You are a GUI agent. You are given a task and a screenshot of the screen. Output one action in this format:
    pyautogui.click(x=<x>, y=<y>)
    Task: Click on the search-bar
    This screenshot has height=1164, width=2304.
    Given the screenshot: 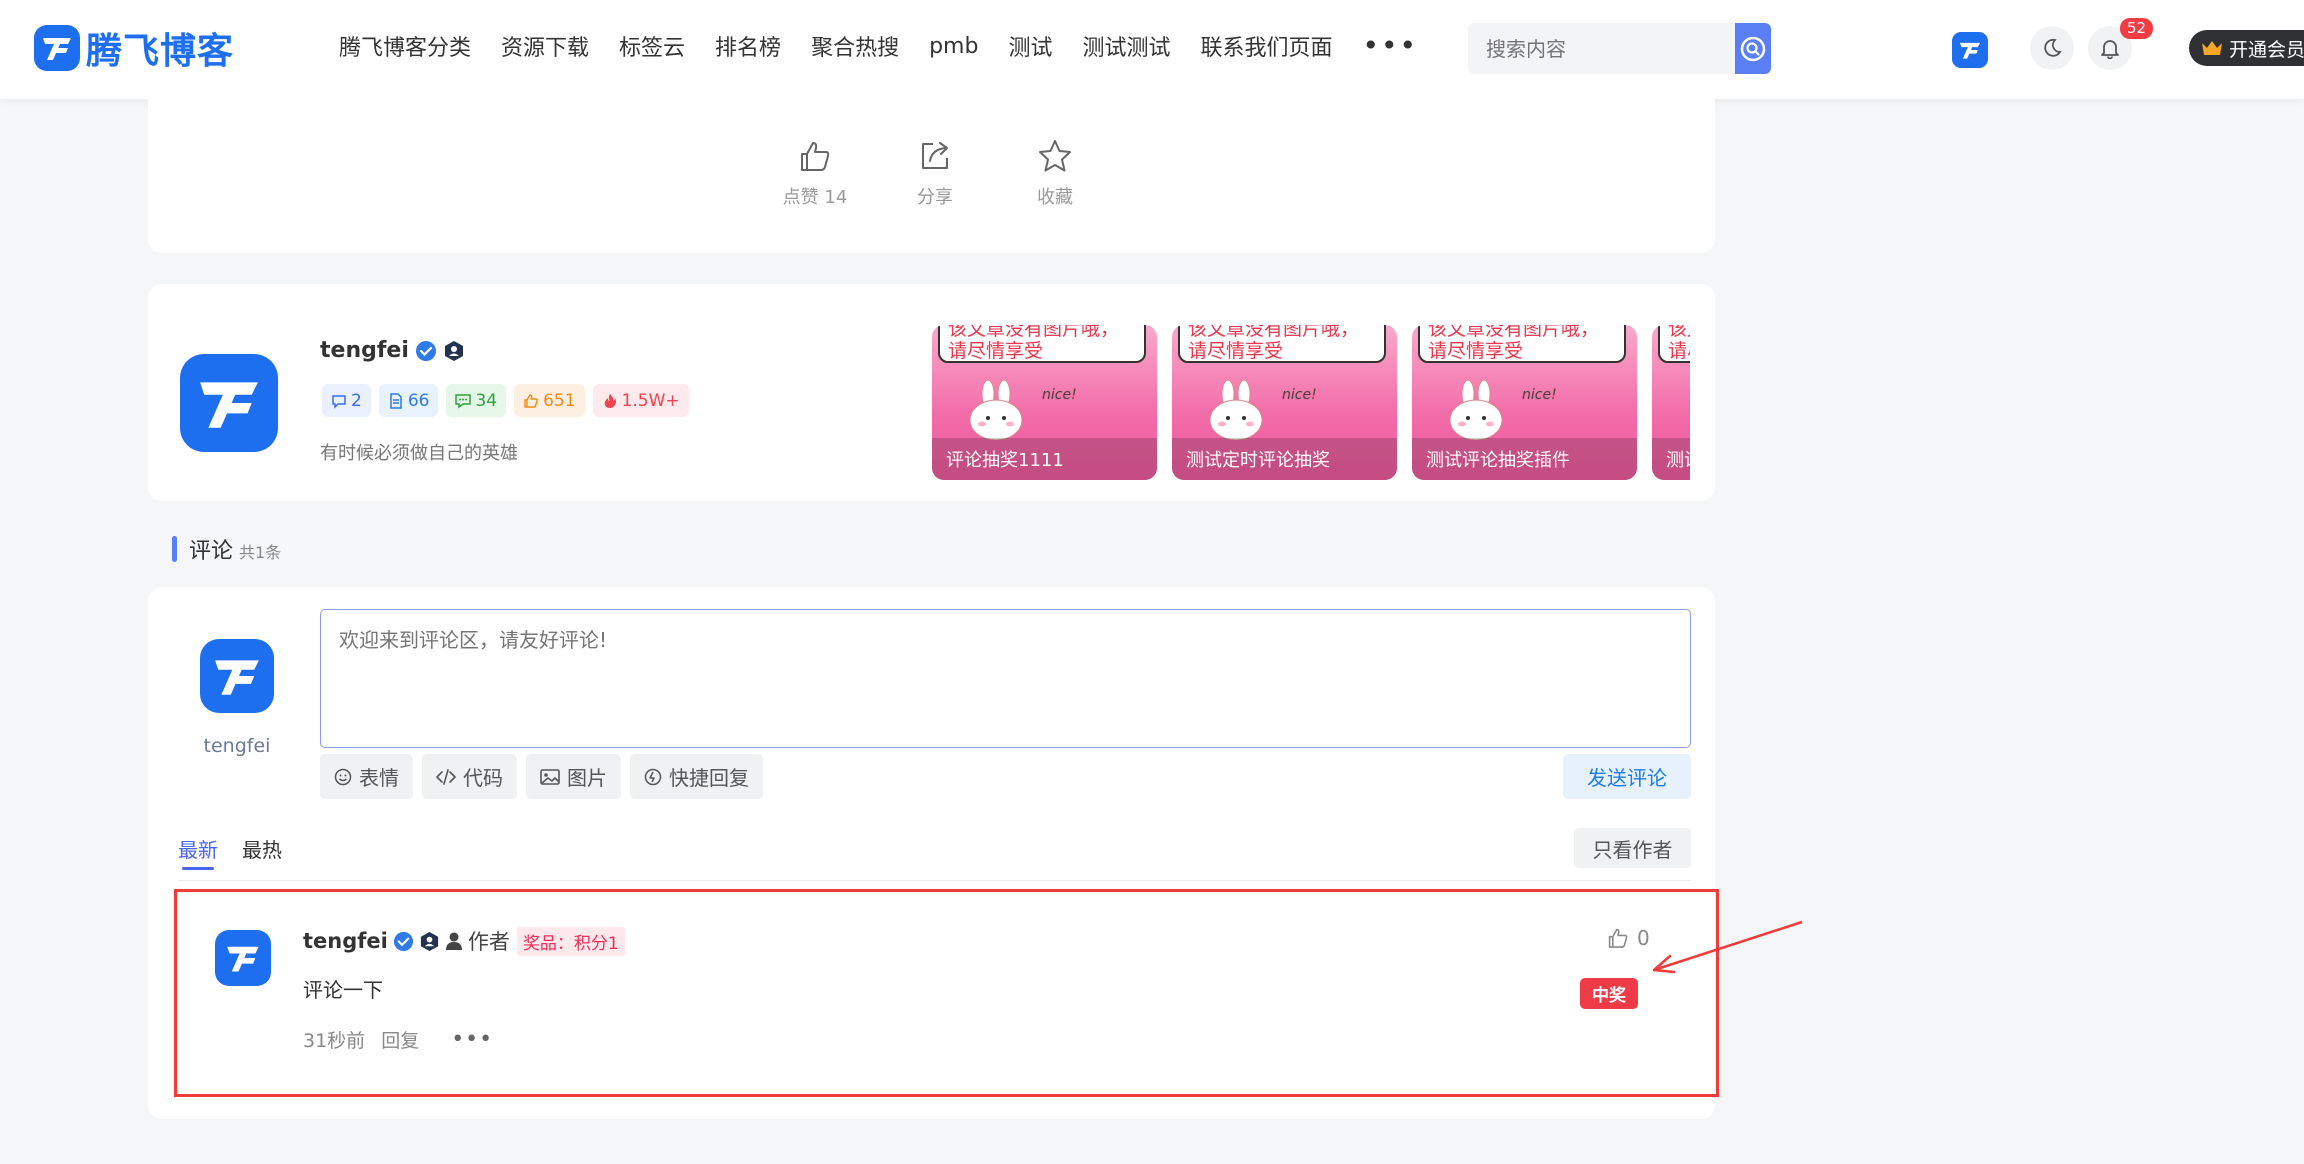 What is the action you would take?
    pyautogui.click(x=1619, y=48)
    